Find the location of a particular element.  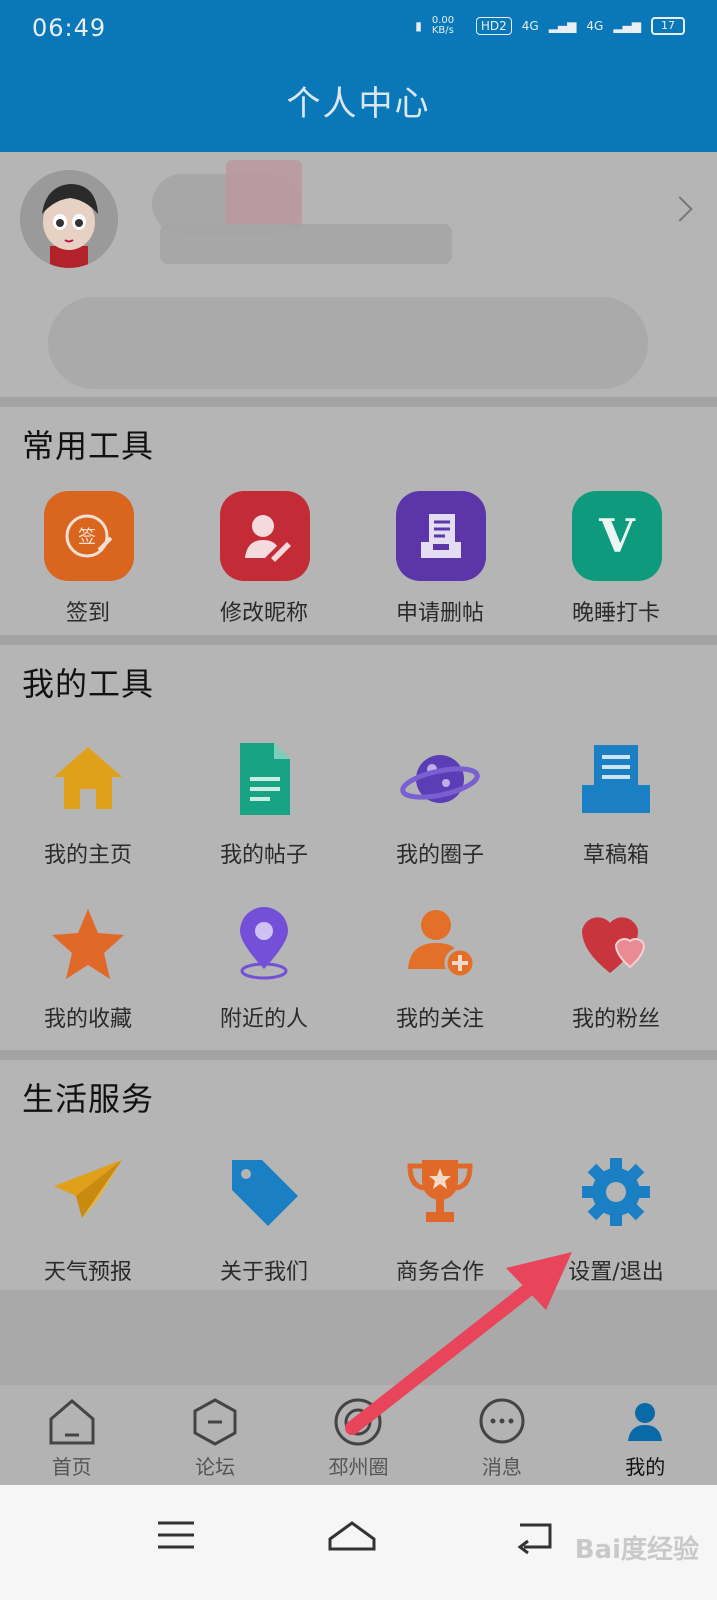

tab-label: 邳州圈 is located at coordinates (358, 1467).